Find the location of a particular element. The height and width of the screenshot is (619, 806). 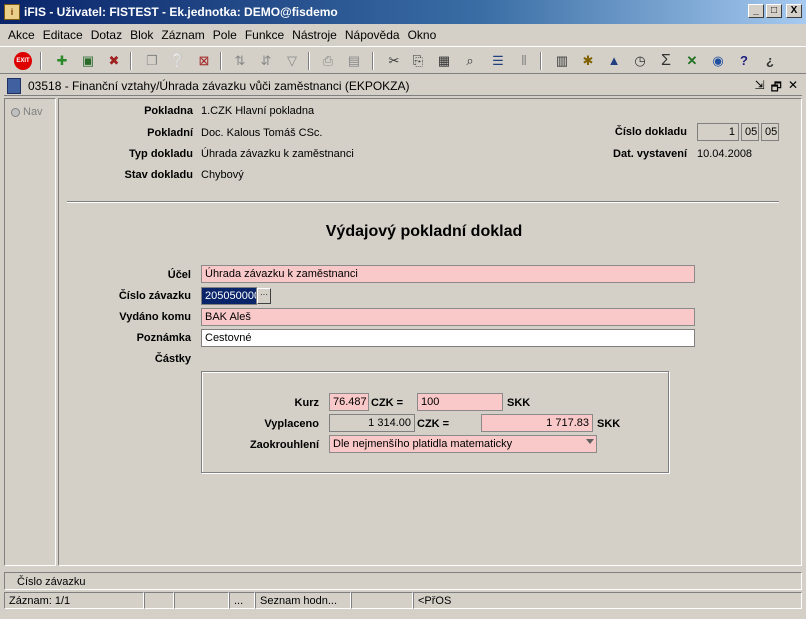

cislo-dokladu-field-1: 1 is located at coordinates (718, 132).